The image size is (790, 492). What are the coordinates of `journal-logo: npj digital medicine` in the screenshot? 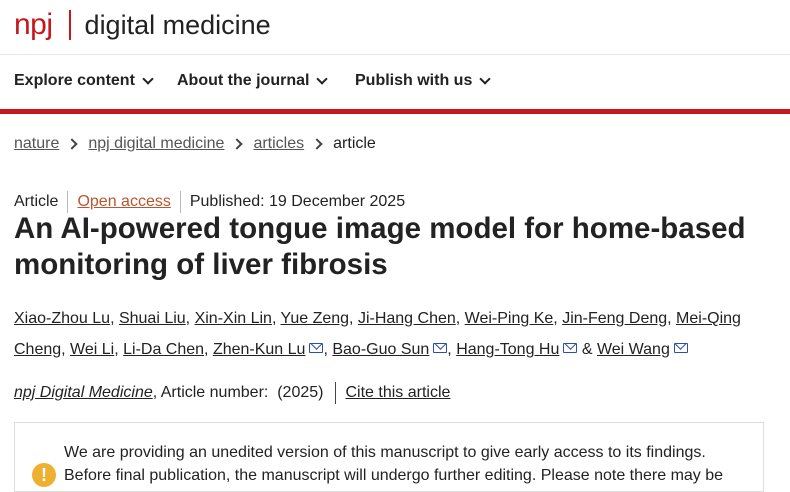 It's located at (142, 25).